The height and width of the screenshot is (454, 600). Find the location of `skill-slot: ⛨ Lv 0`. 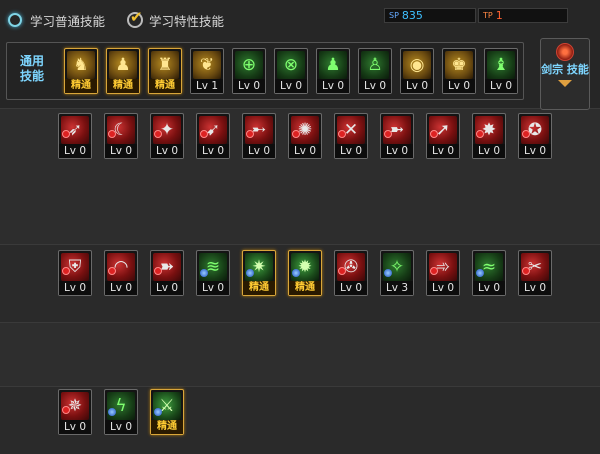

skill-slot: ⛨ Lv 0 is located at coordinates (75, 273).